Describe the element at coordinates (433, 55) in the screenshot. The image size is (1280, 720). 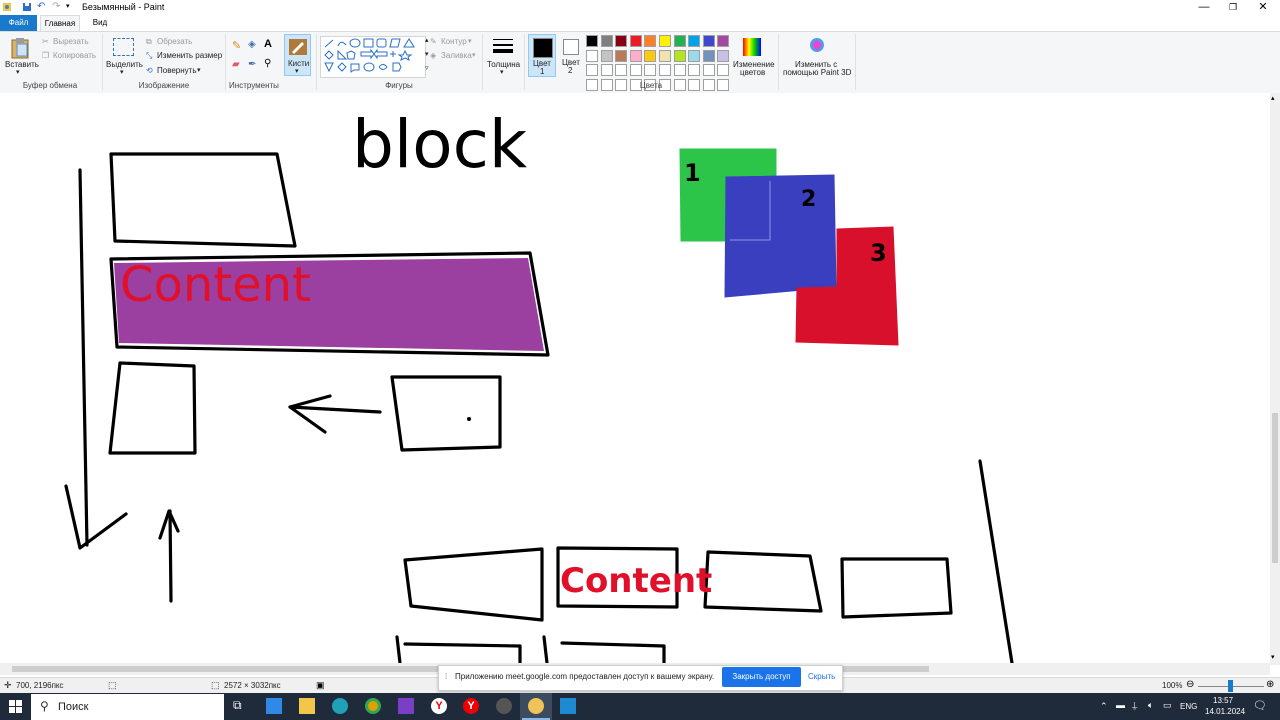
I see `fill-icon: ◈` at that location.